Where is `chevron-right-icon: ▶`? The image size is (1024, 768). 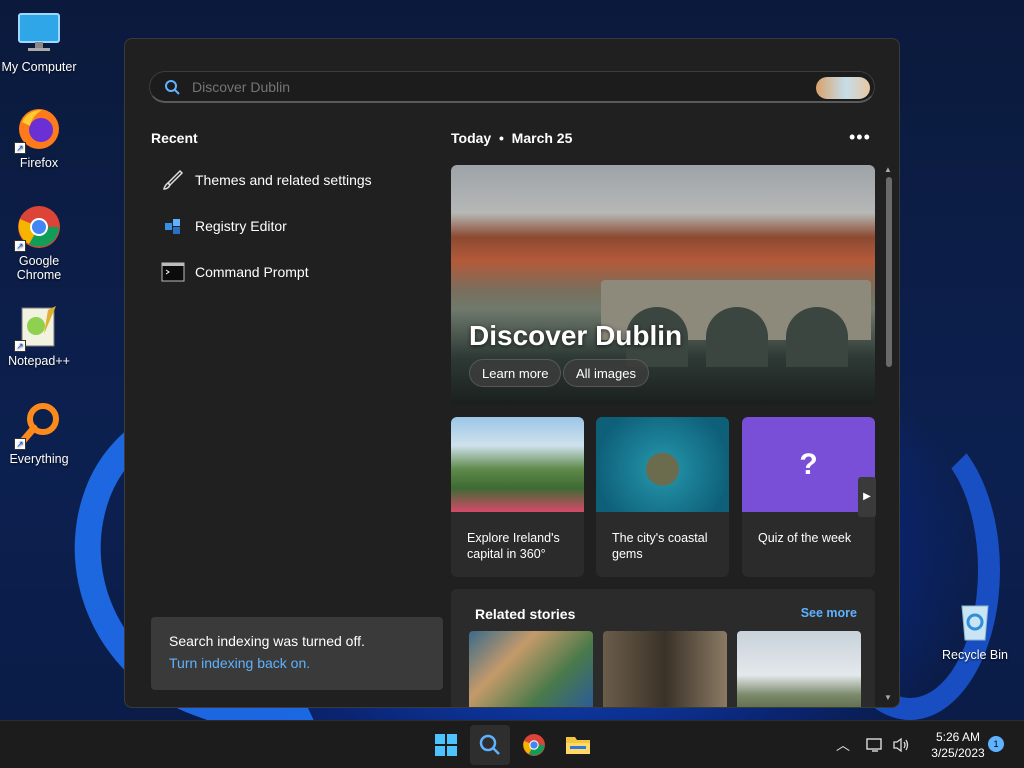
chevron-right-icon: ▶ is located at coordinates (867, 496).